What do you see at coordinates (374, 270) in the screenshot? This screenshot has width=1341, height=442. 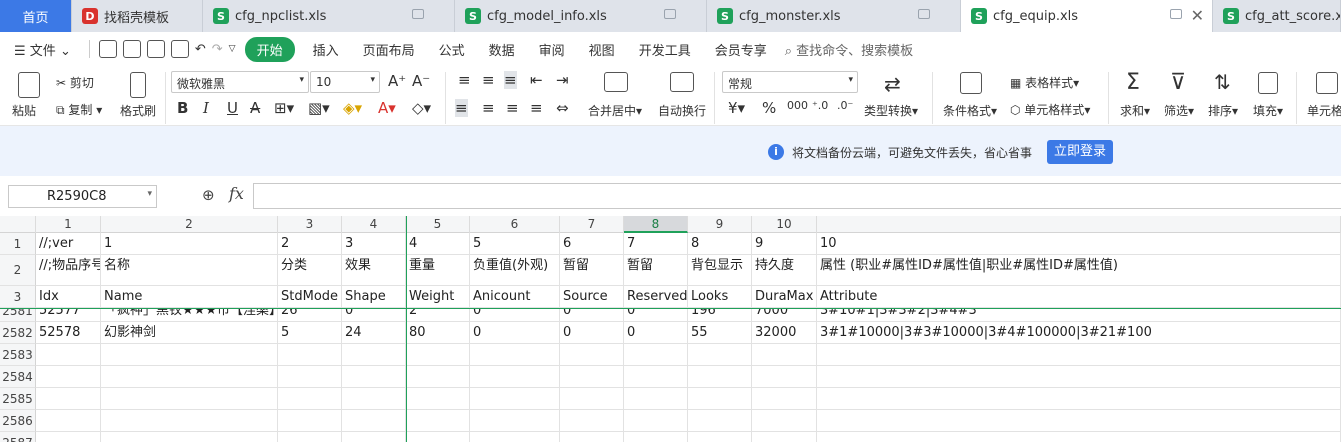 I see `table-cell: 效果` at bounding box center [374, 270].